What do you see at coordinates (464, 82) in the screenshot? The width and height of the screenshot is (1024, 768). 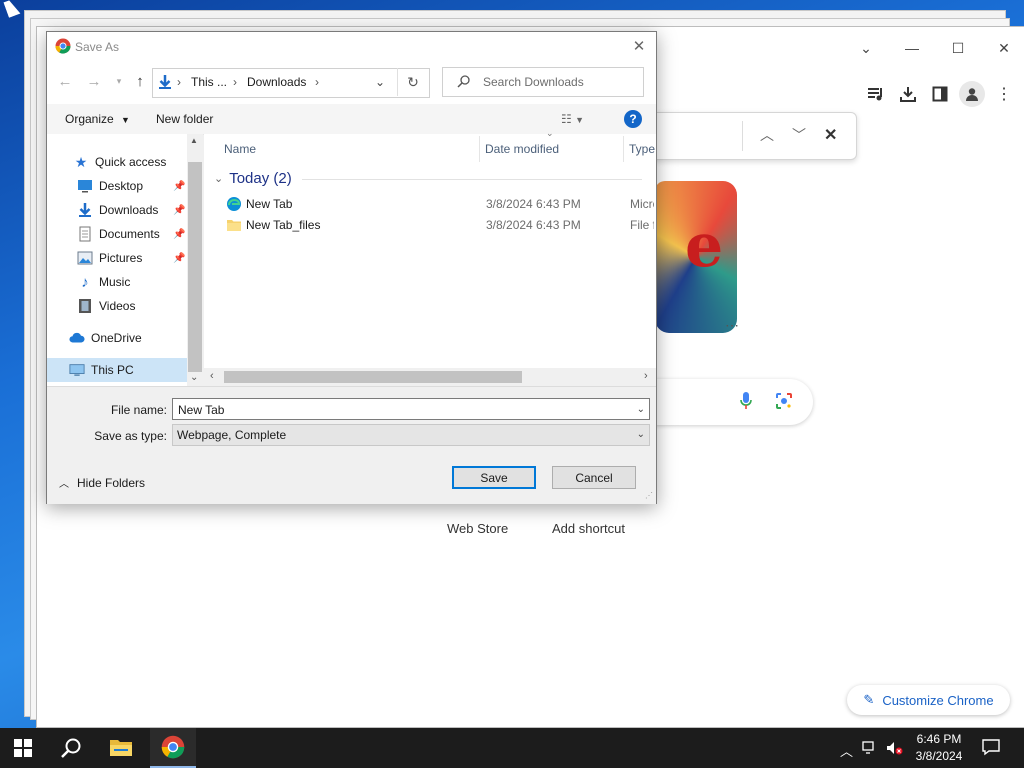 I see `search-icon` at bounding box center [464, 82].